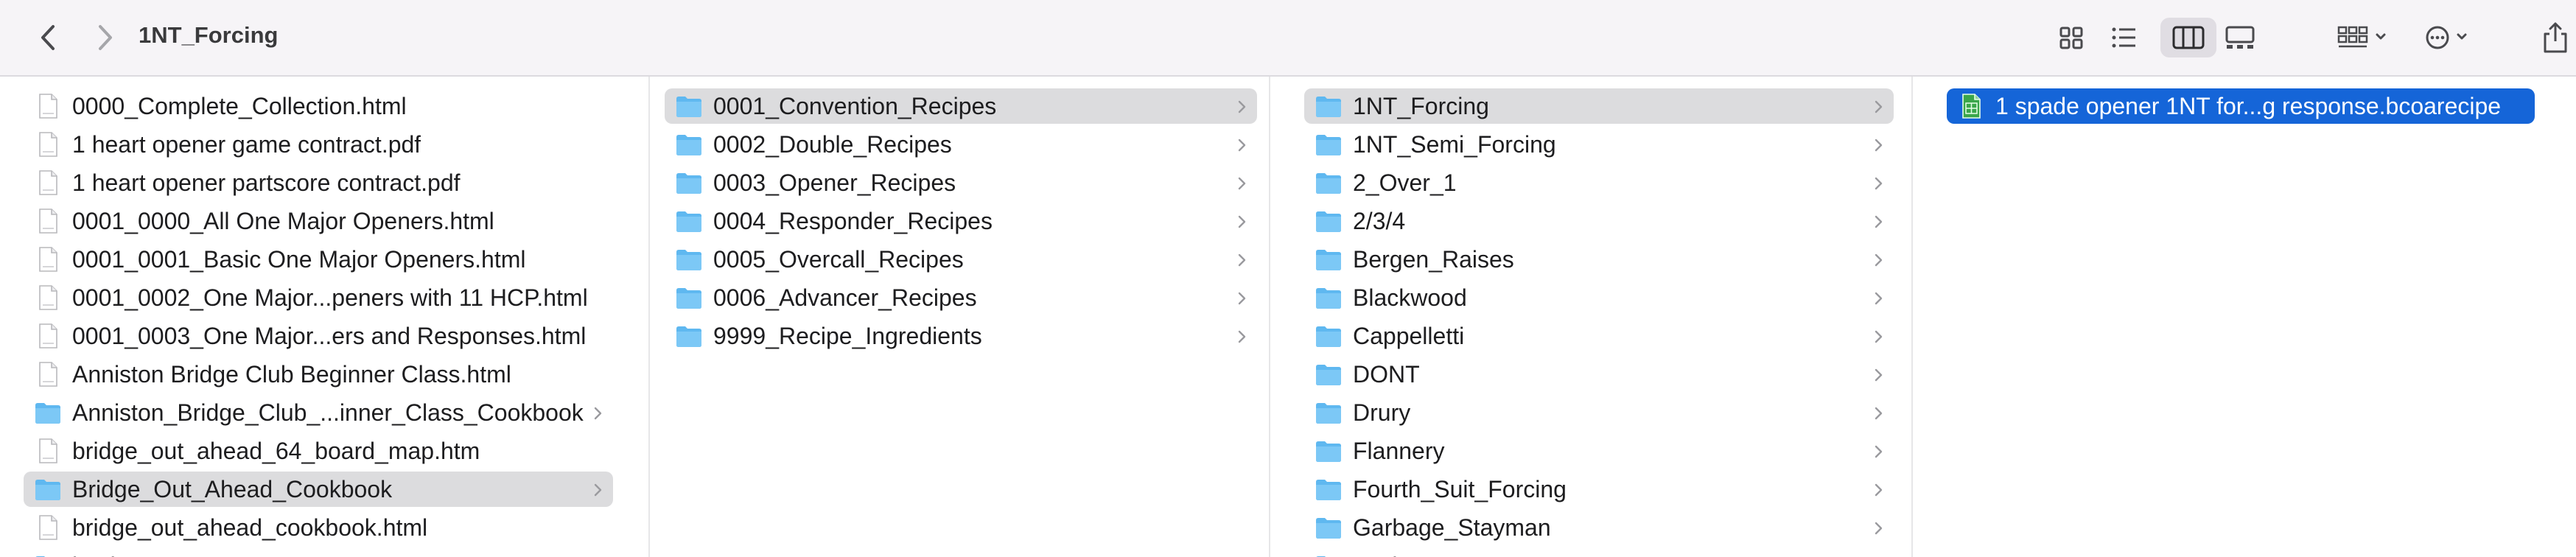  What do you see at coordinates (318, 144) in the screenshot?
I see `file-item: 1 heart opener game contract.pdf` at bounding box center [318, 144].